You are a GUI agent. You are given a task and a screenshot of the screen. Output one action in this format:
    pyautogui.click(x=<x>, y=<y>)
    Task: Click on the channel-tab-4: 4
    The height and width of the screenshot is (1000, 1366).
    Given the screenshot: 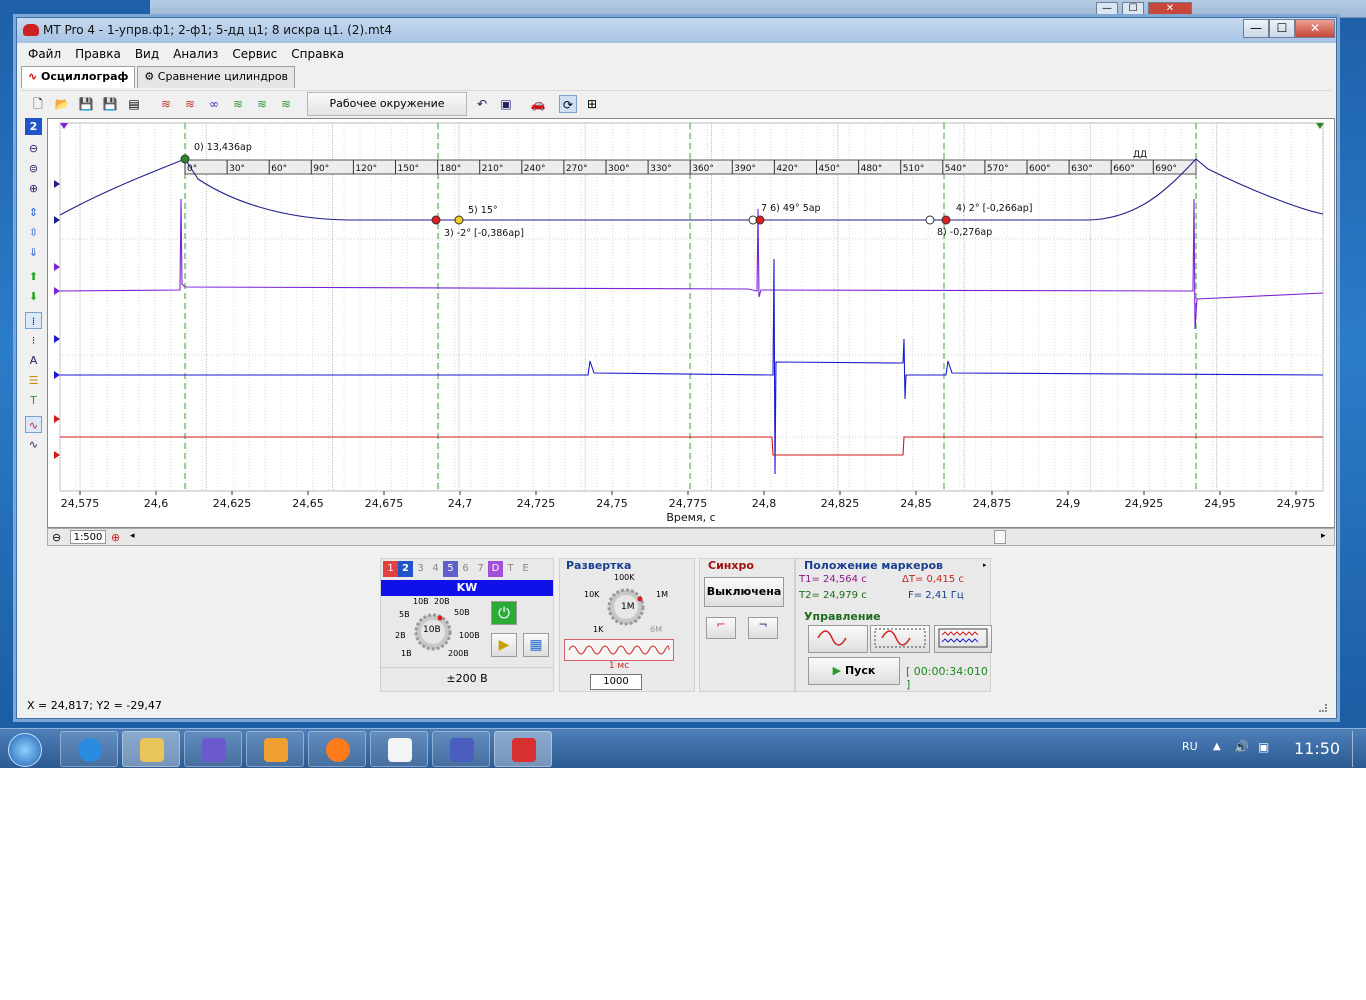 What is the action you would take?
    pyautogui.click(x=435, y=569)
    